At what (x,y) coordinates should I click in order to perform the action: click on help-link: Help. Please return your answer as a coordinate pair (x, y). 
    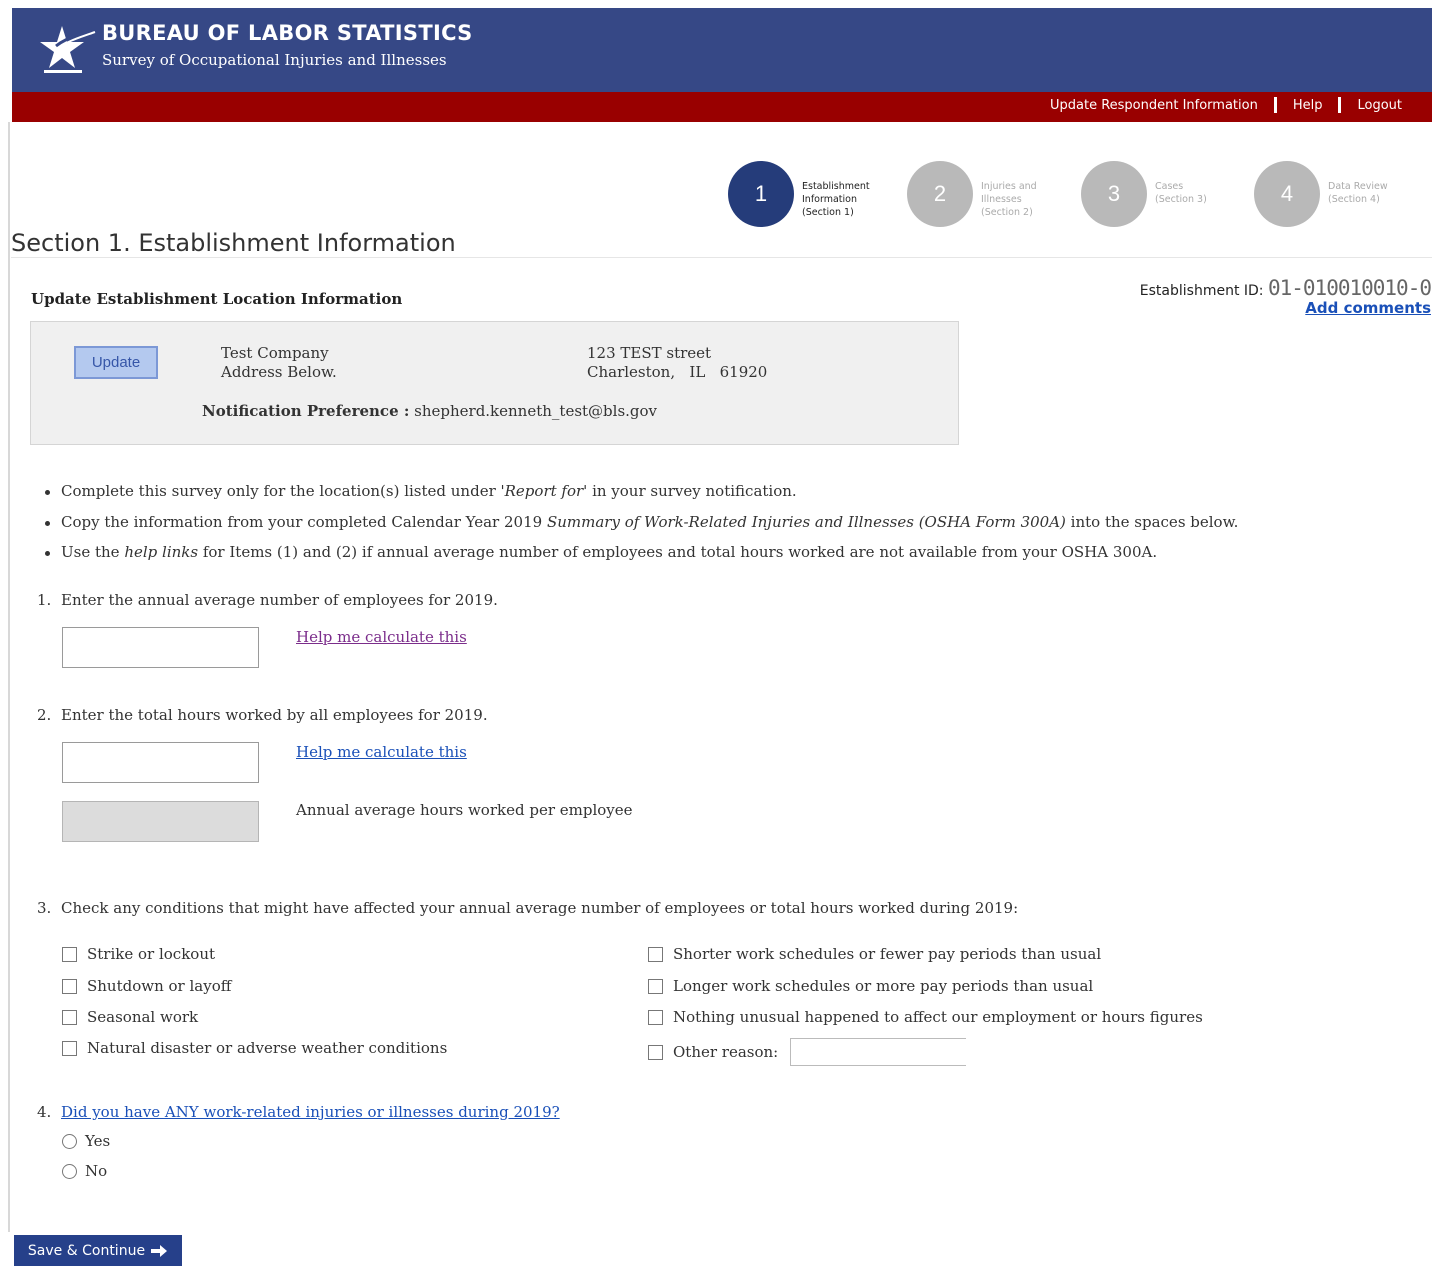
    Looking at the image, I should click on (1308, 105).